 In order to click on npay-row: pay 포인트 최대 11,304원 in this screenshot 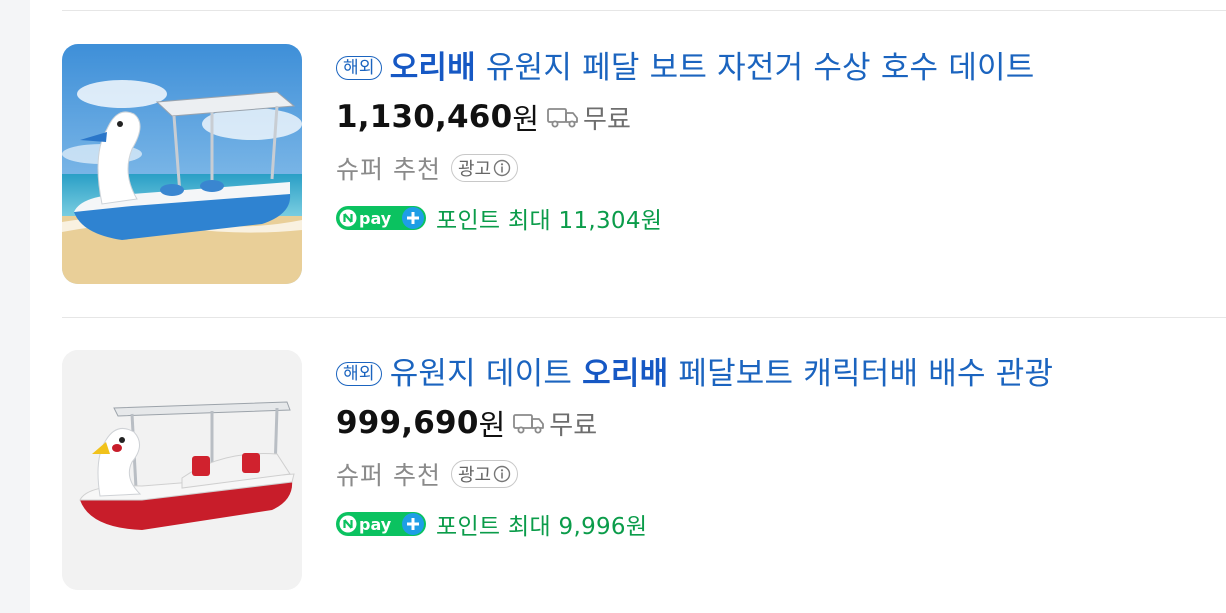, I will do `click(499, 218)`.